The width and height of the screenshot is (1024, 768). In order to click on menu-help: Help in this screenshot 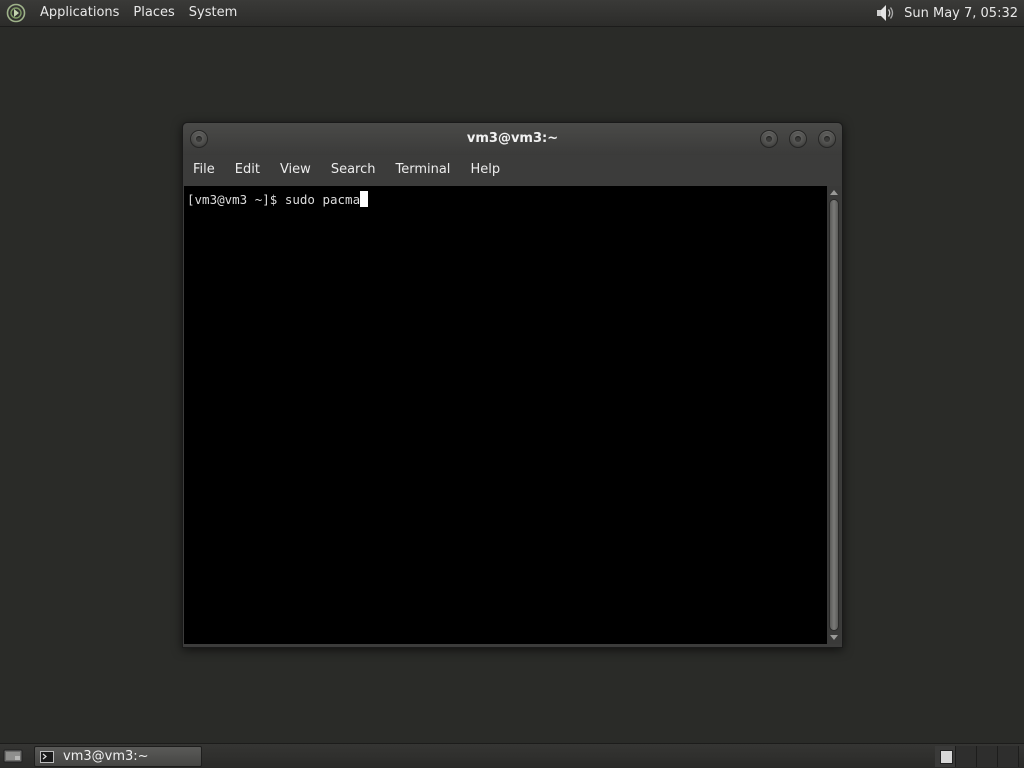, I will do `click(485, 170)`.